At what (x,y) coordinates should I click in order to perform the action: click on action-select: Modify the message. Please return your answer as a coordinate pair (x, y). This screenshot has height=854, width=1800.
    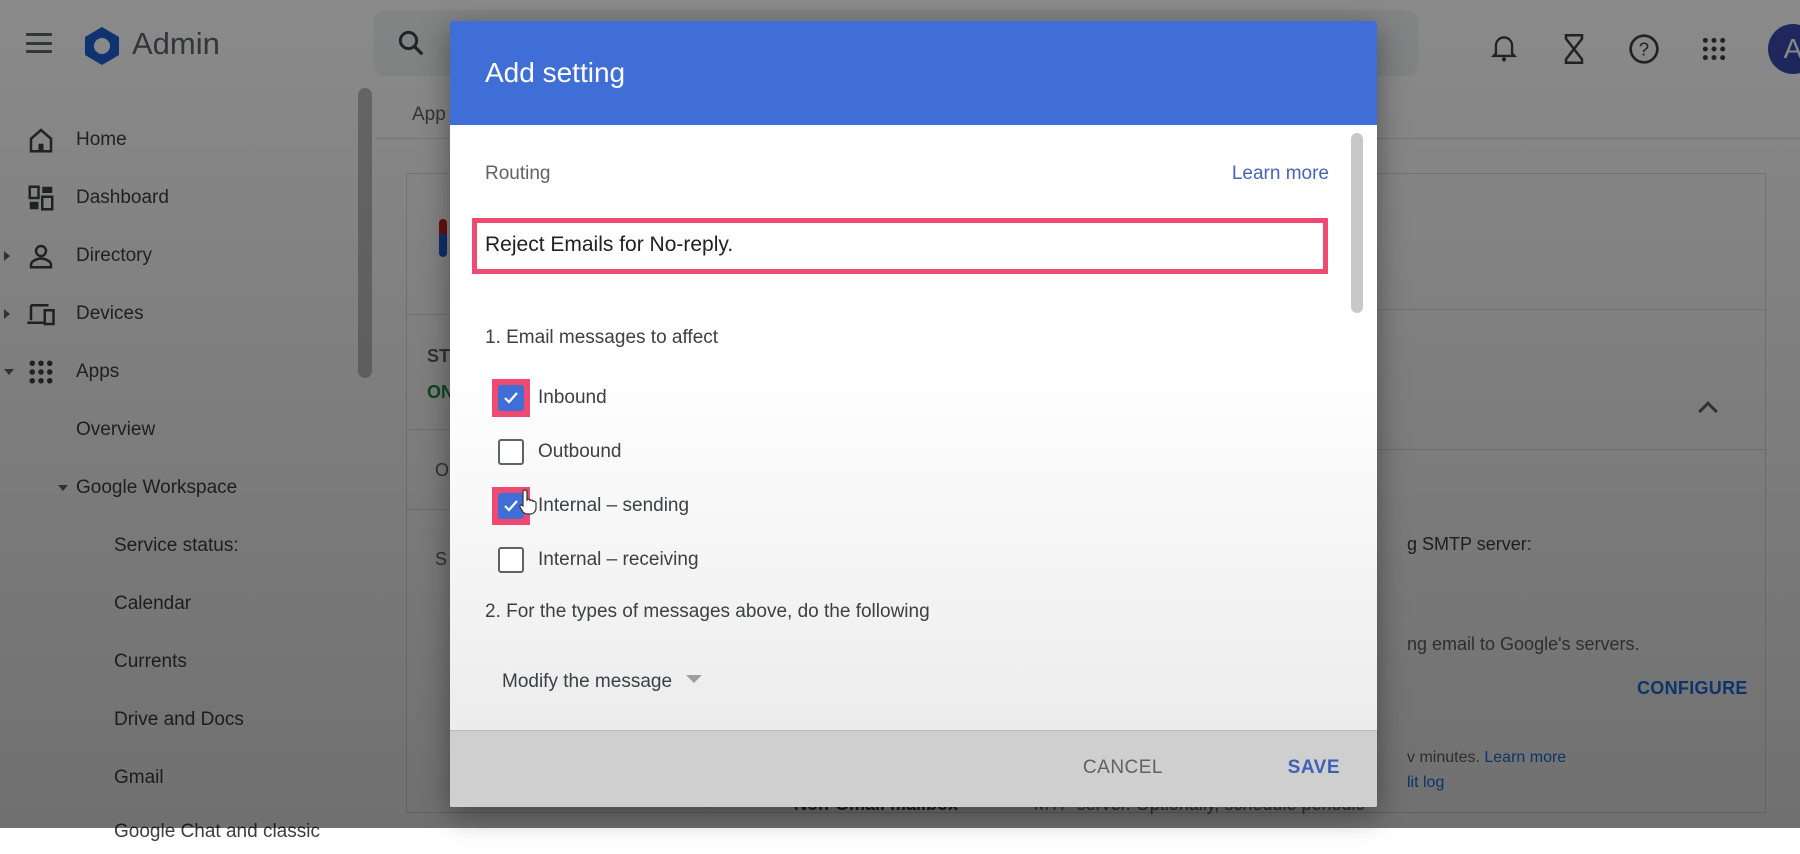
    Looking at the image, I should click on (602, 682).